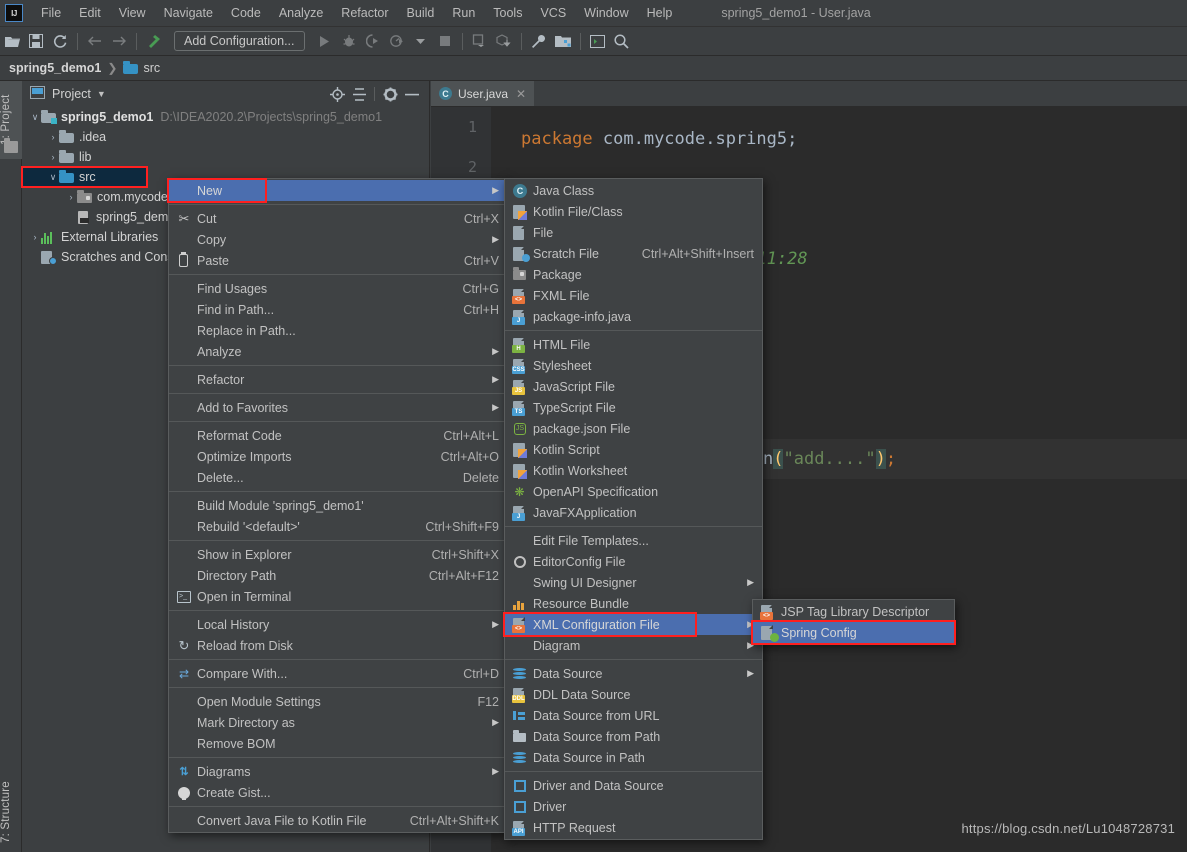 Image resolution: width=1187 pixels, height=852 pixels. Describe the element at coordinates (421, 13) in the screenshot. I see `menubar-item-build: Build` at that location.